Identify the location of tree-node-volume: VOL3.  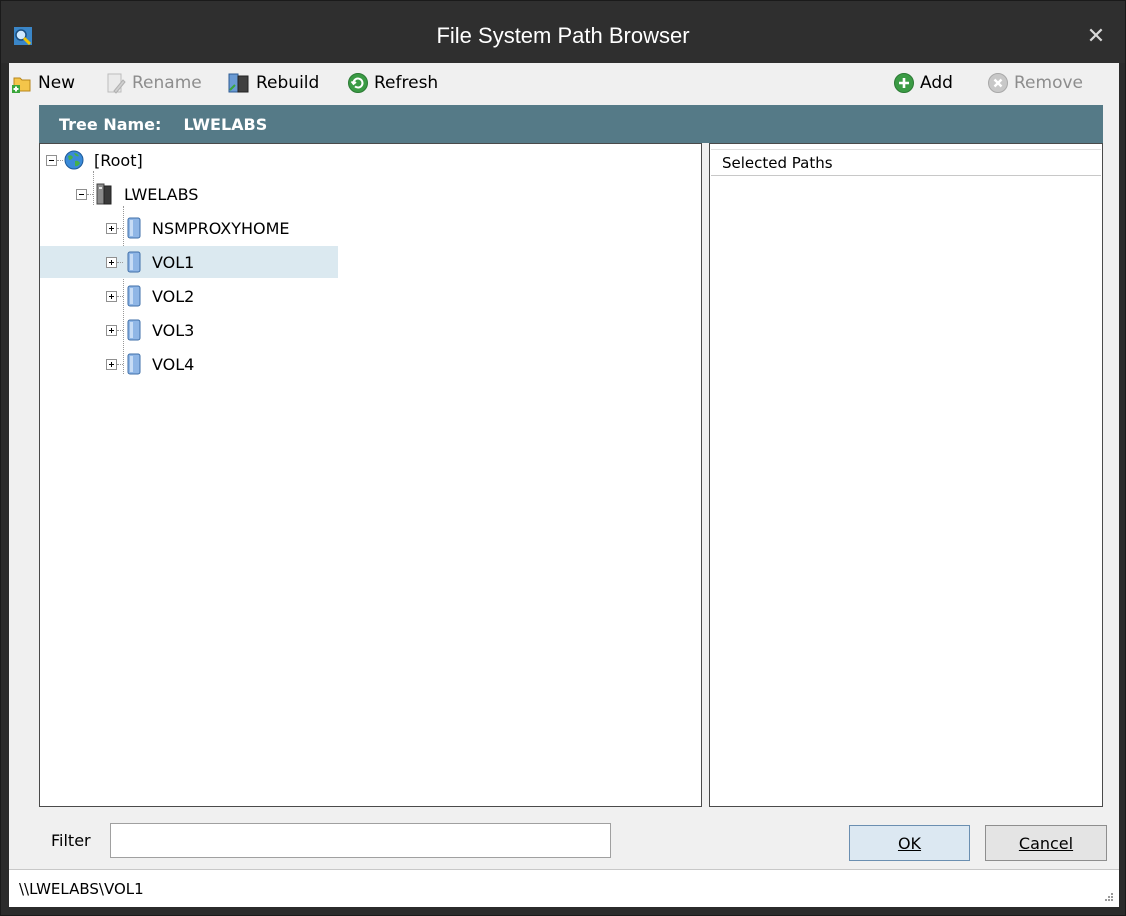
(256, 330).